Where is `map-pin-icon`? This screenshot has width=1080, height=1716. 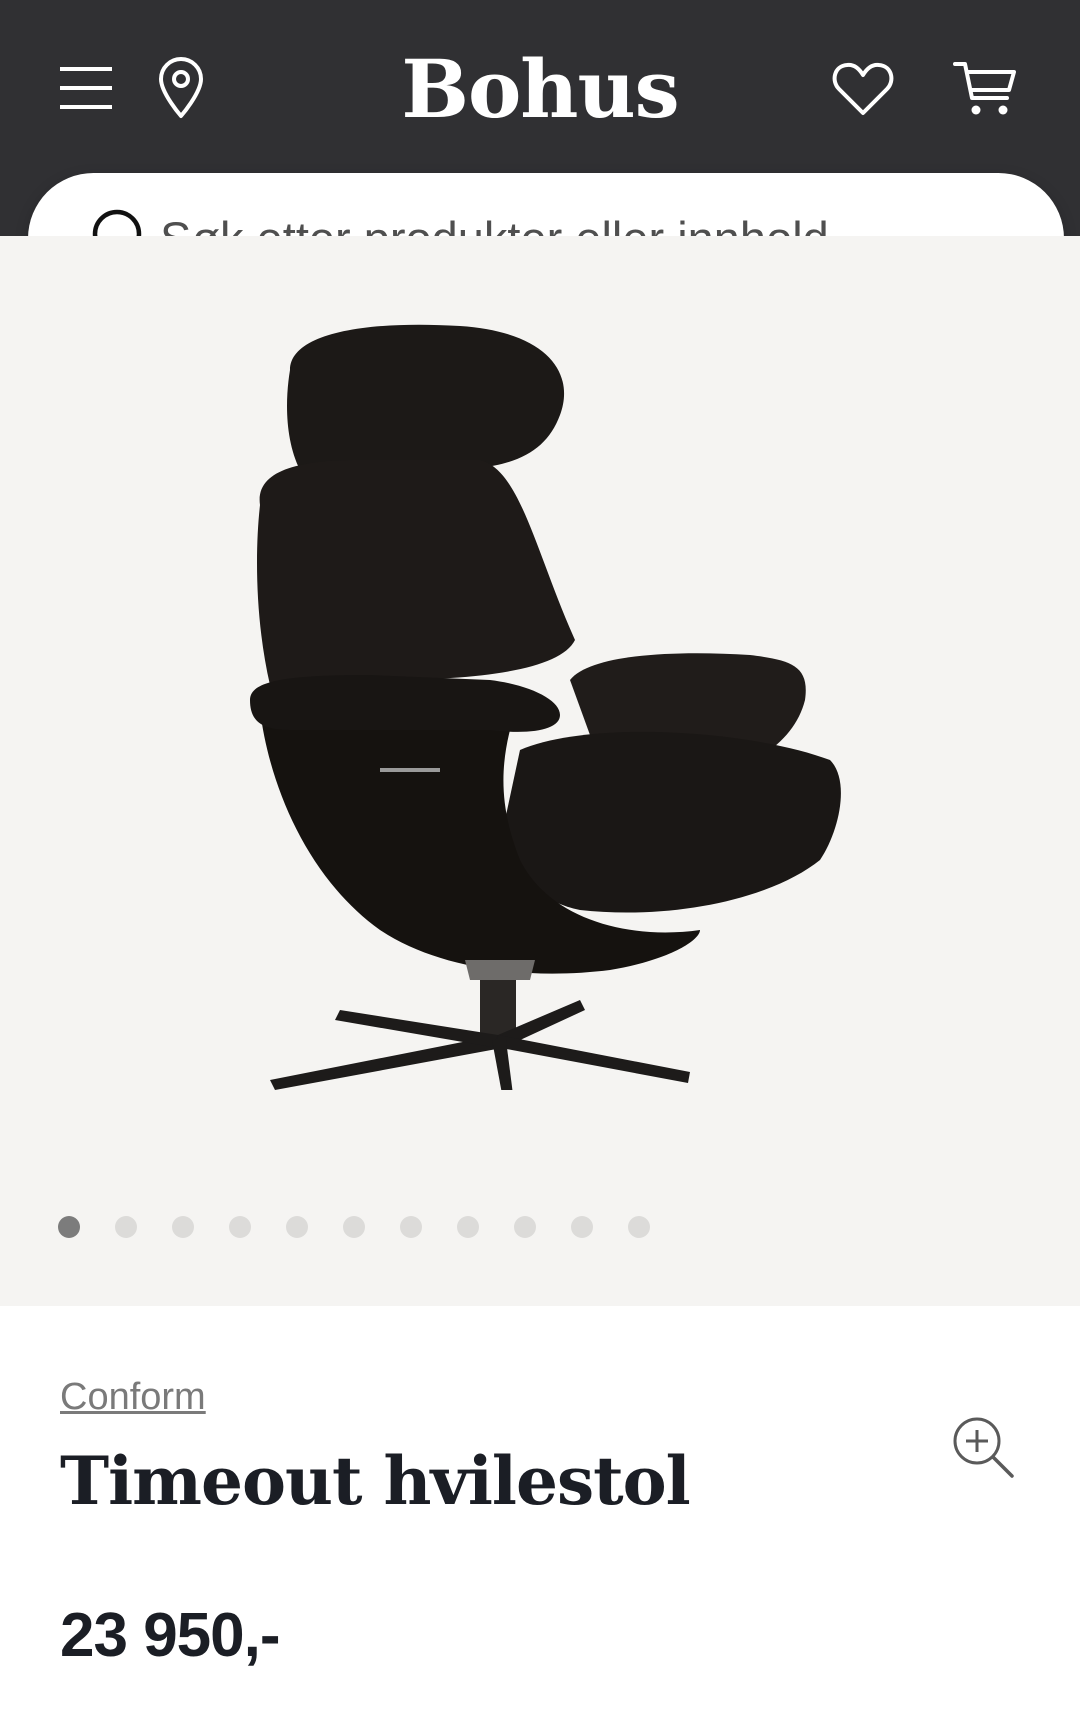 map-pin-icon is located at coordinates (181, 87).